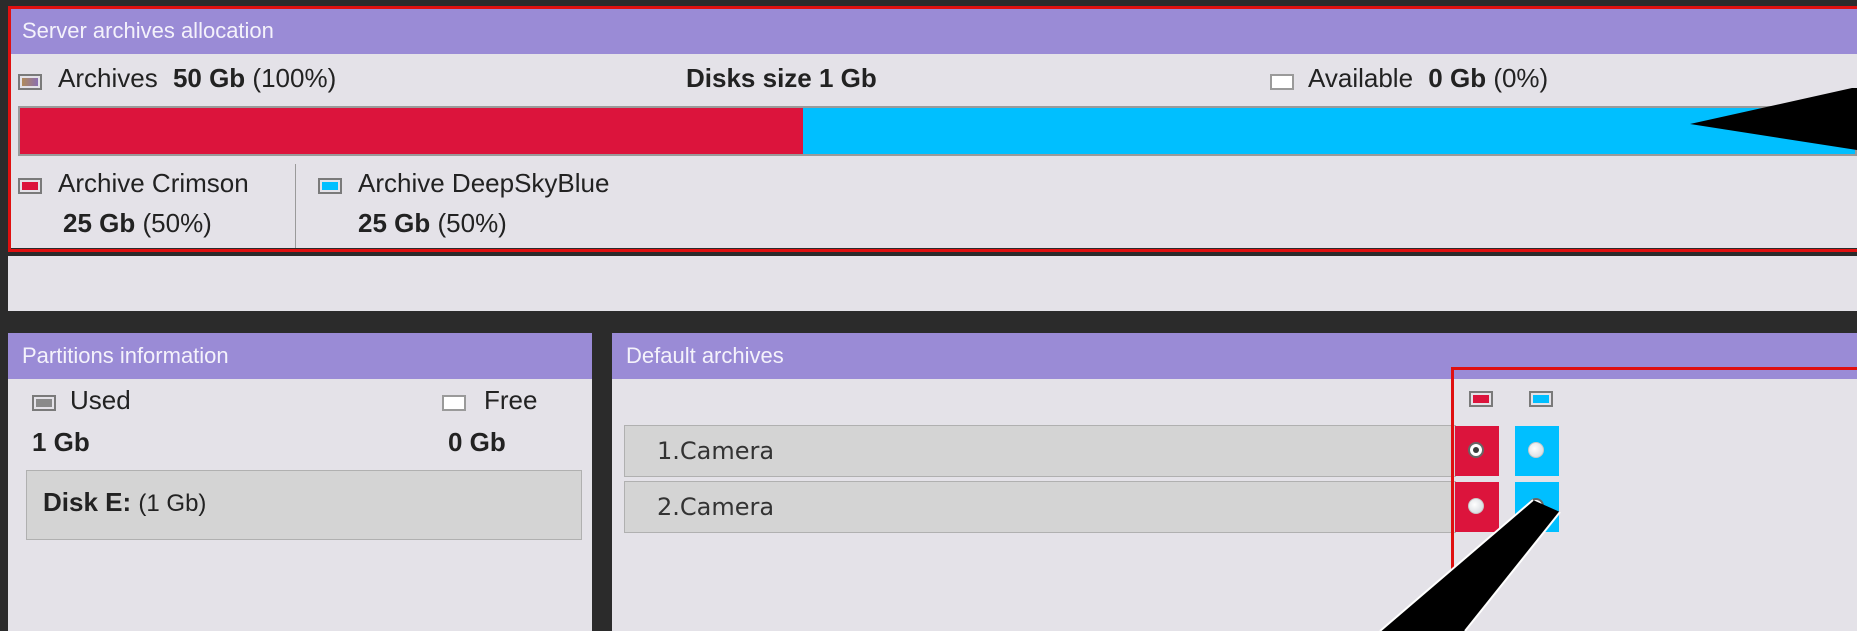  What do you see at coordinates (454, 403) in the screenshot?
I see `free-swatch-icon` at bounding box center [454, 403].